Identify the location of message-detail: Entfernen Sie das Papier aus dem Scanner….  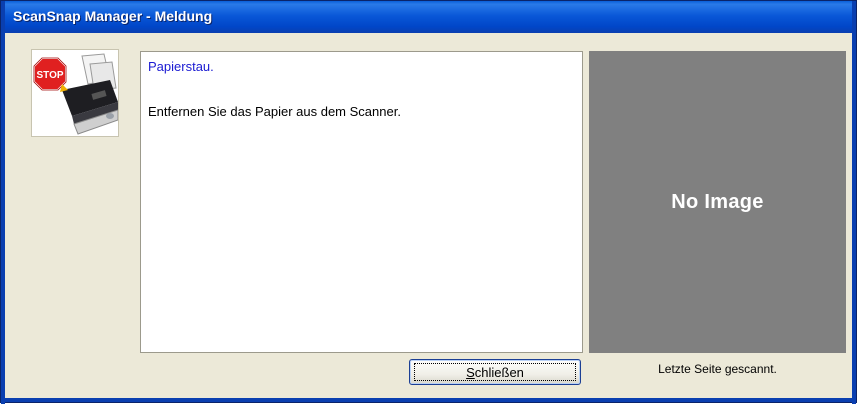
(274, 111).